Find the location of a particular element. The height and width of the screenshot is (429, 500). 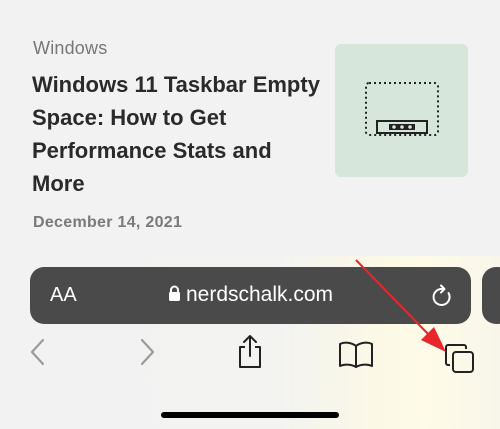

bookmarks-button is located at coordinates (356, 357).